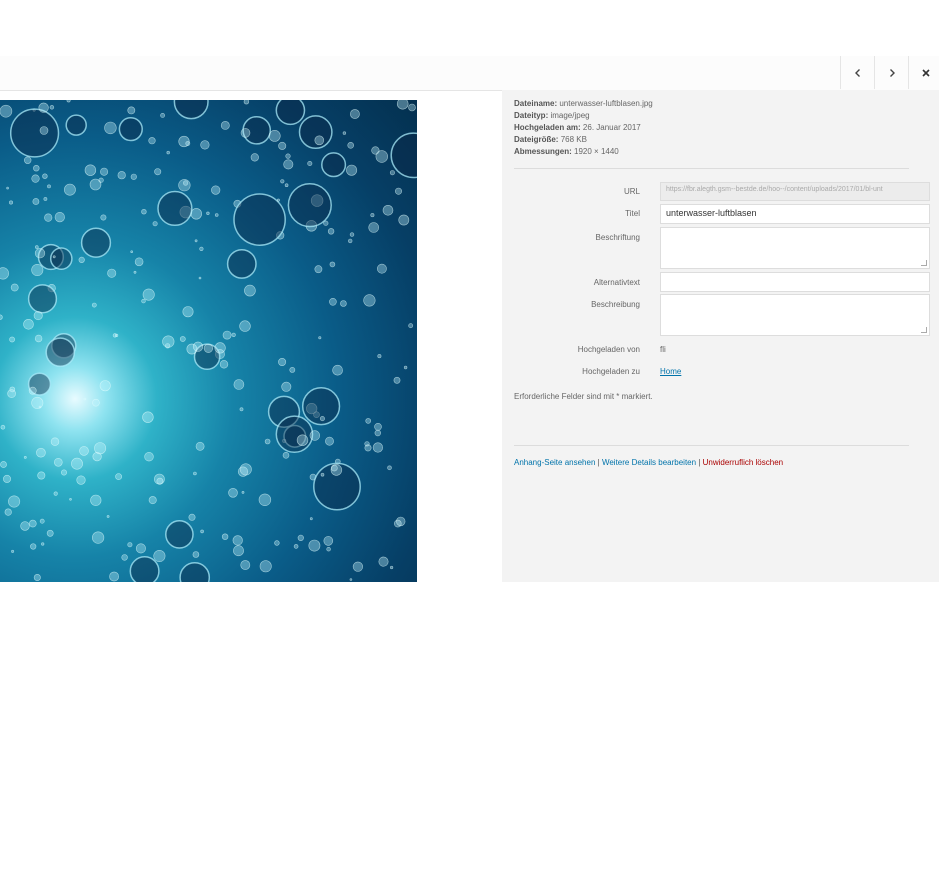 This screenshot has height=888, width=941. What do you see at coordinates (795, 214) in the screenshot?
I see `title-field: unterwasser-luftblasen` at bounding box center [795, 214].